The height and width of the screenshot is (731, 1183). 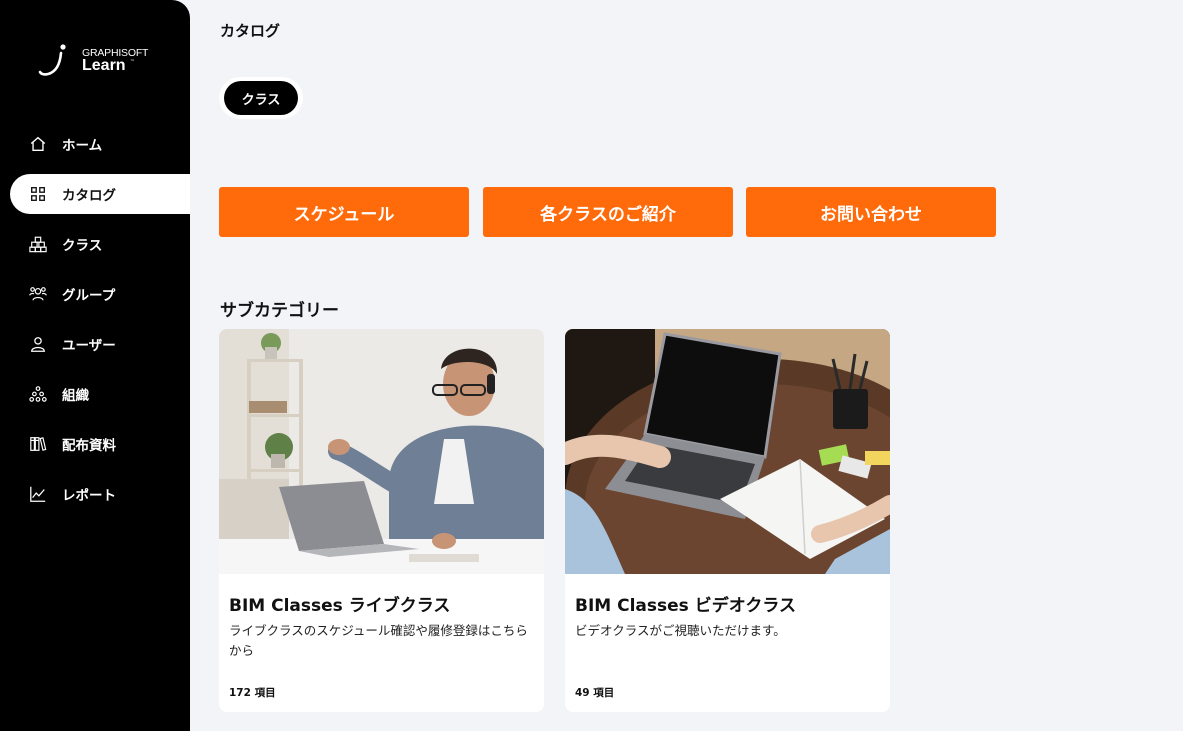 What do you see at coordinates (38, 294) in the screenshot?
I see `group-icon` at bounding box center [38, 294].